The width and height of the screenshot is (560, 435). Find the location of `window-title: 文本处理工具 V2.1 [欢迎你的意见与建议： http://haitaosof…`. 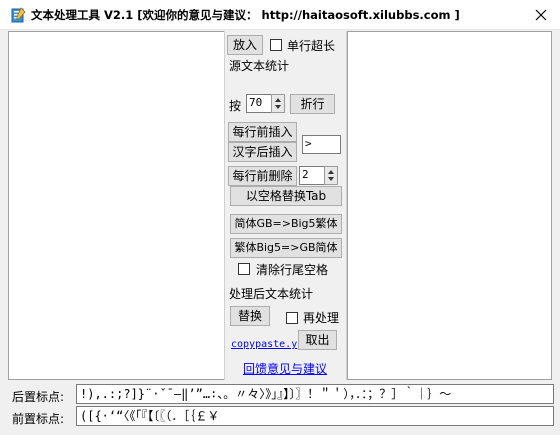

window-title: 文本处理工具 V2.1 [欢迎你的意见与建议： http://haitaosof… is located at coordinates (245, 15).